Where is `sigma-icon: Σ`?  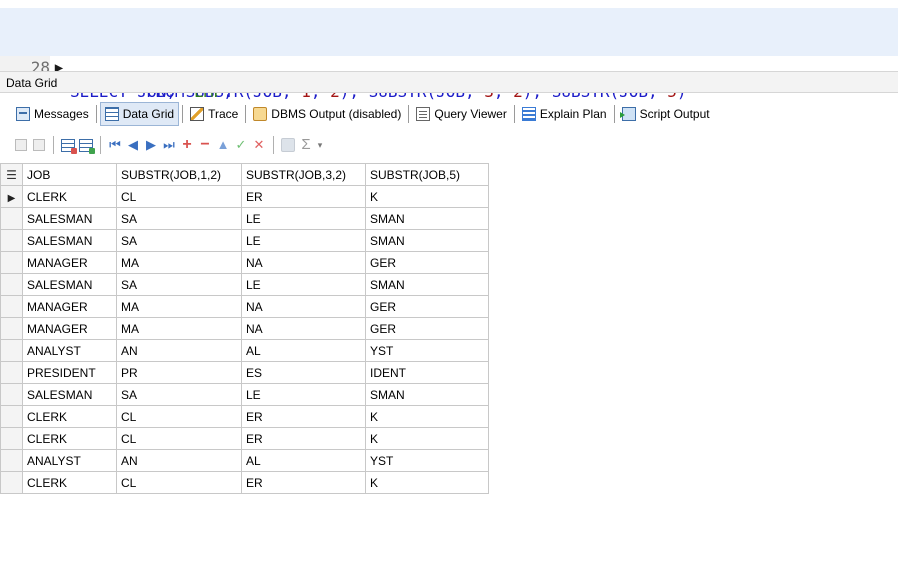 sigma-icon: Σ is located at coordinates (306, 145).